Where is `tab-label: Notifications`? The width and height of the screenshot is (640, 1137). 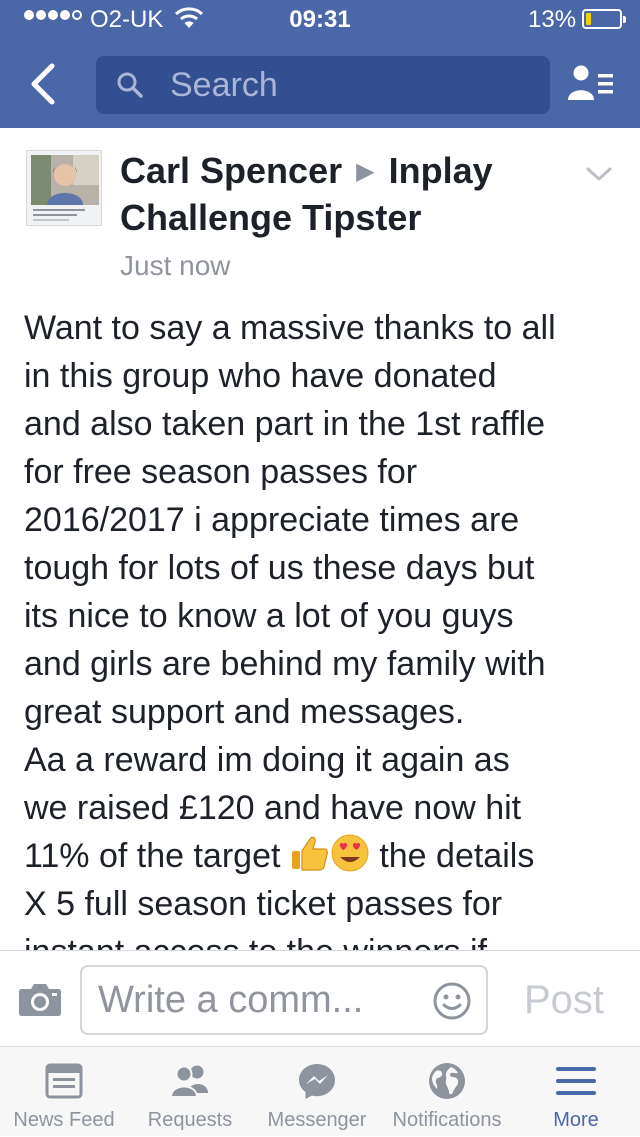
tab-label: Notifications is located at coordinates (447, 1120).